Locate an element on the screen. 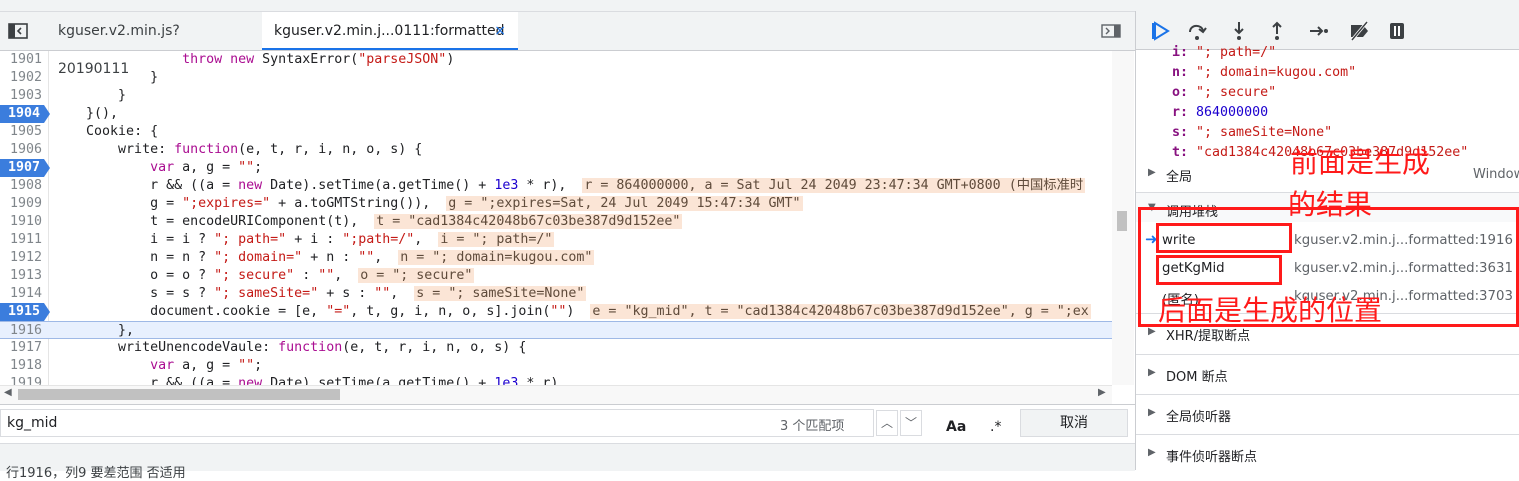 This screenshot has height=481, width=1519. line-number: 1908 is located at coordinates (21, 186).